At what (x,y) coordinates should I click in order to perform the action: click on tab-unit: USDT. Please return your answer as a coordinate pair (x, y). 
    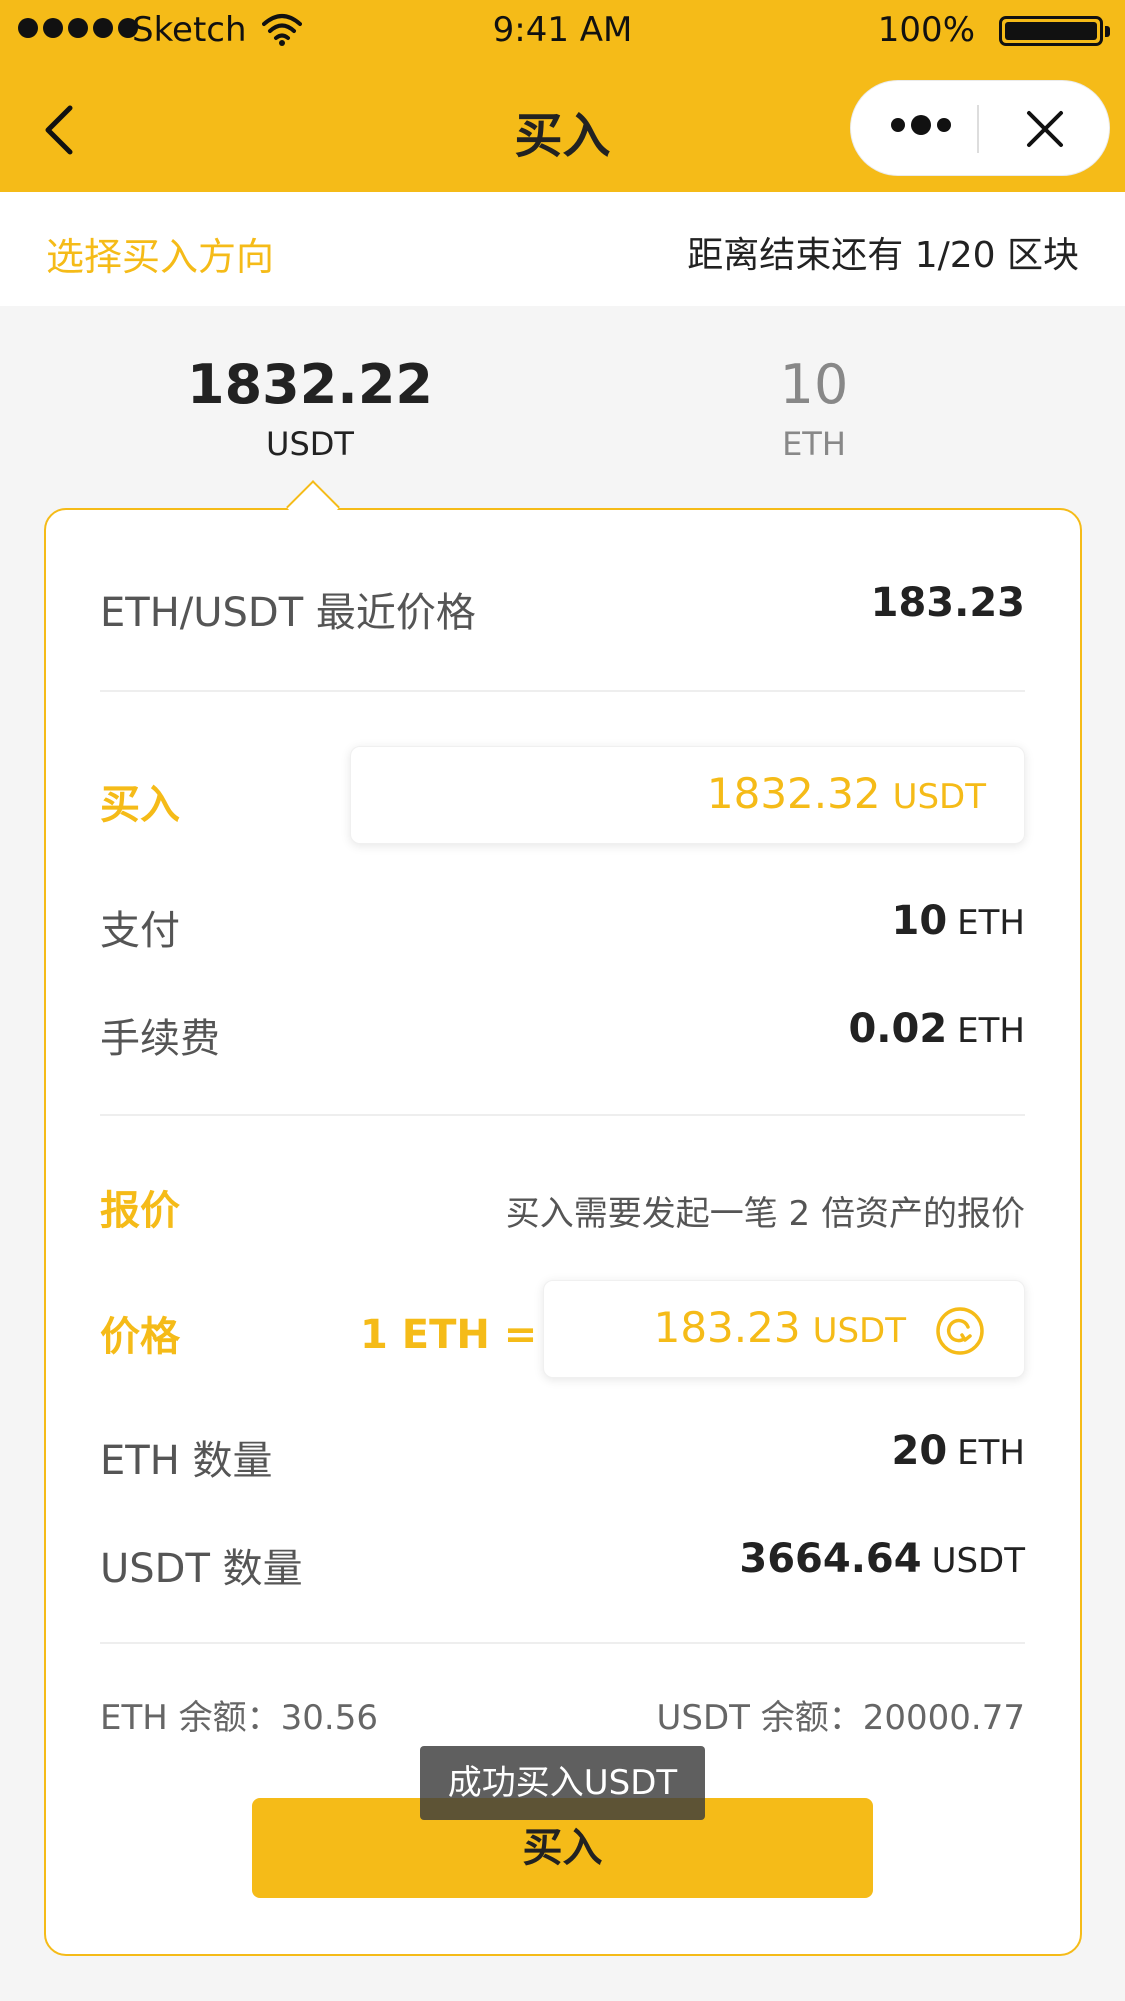
    Looking at the image, I should click on (310, 444).